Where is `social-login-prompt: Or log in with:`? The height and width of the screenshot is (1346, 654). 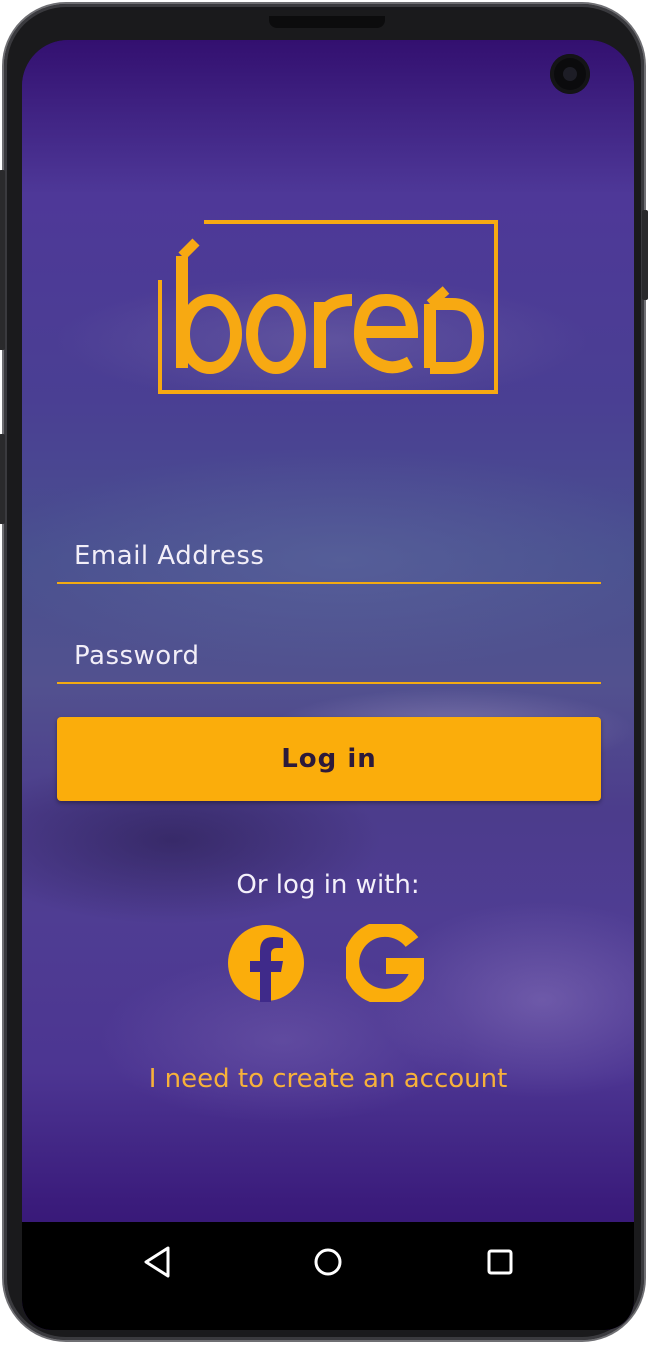
social-login-prompt: Or log in with: is located at coordinates (328, 885).